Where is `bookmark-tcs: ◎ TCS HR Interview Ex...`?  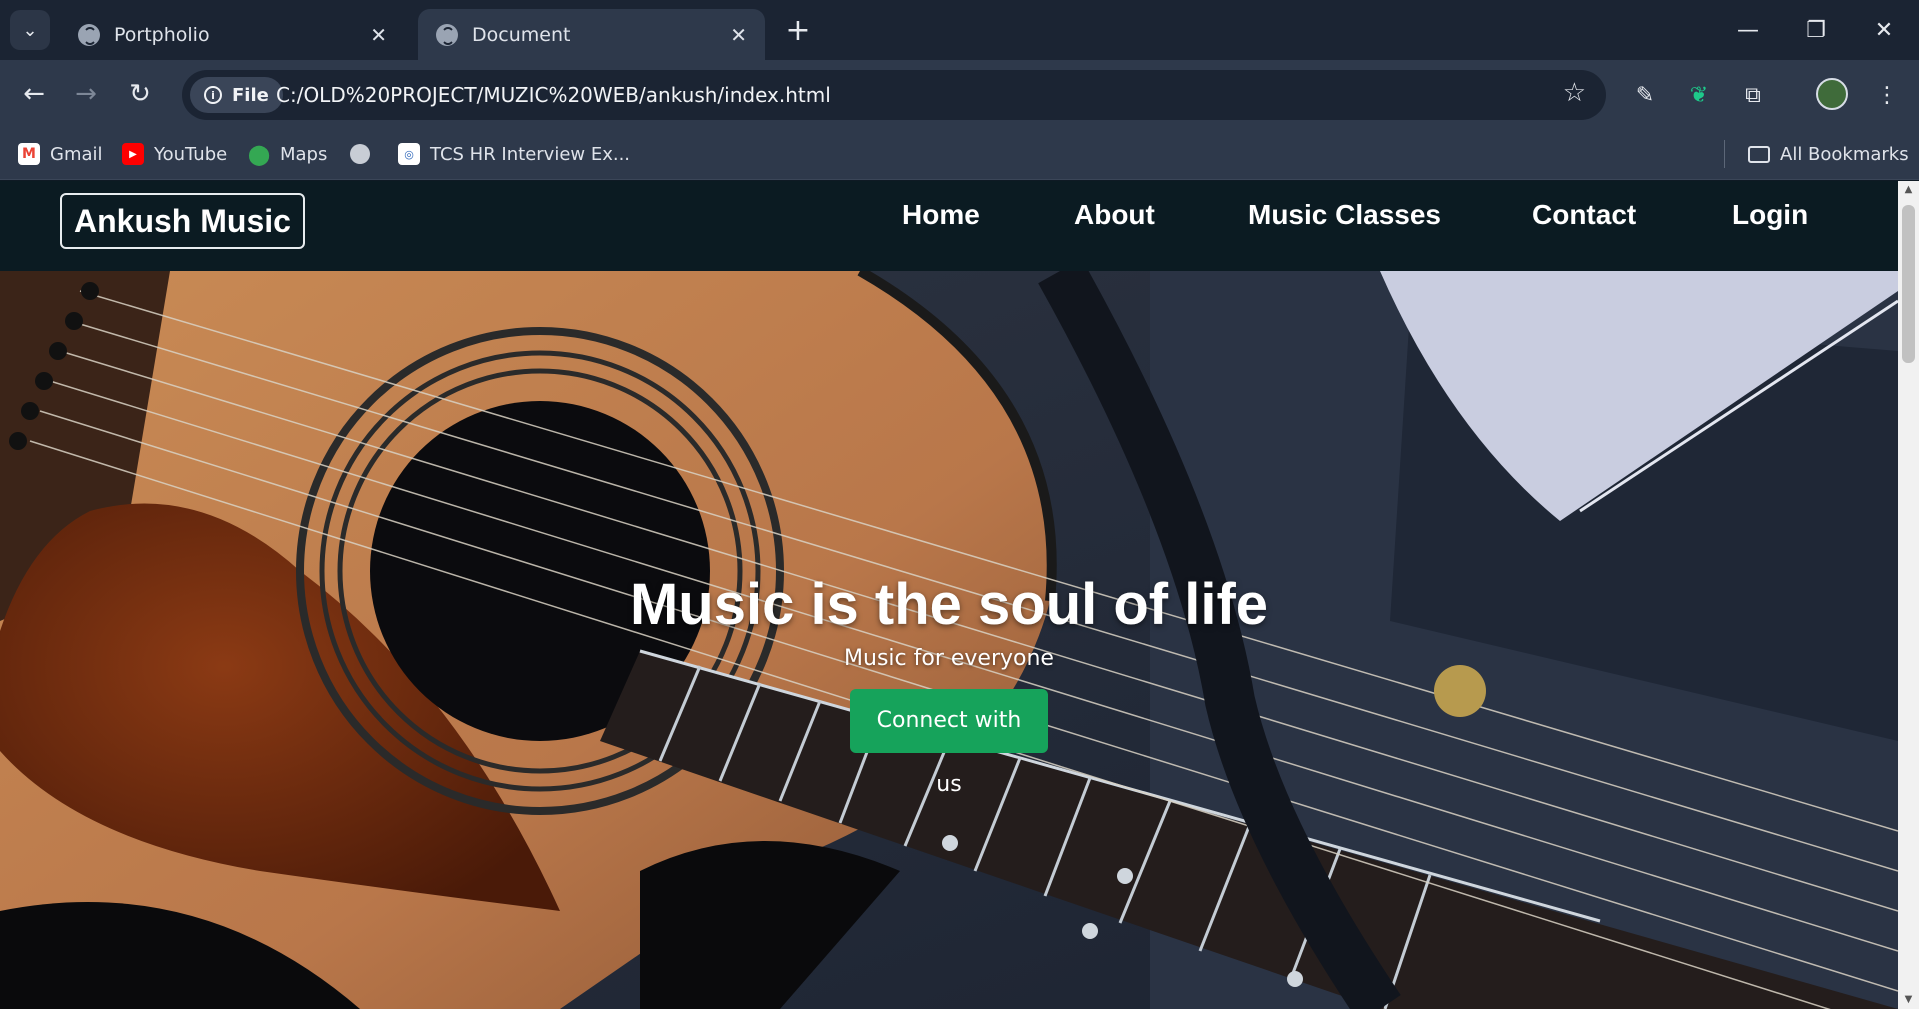 bookmark-tcs: ◎ TCS HR Interview Ex... is located at coordinates (514, 154).